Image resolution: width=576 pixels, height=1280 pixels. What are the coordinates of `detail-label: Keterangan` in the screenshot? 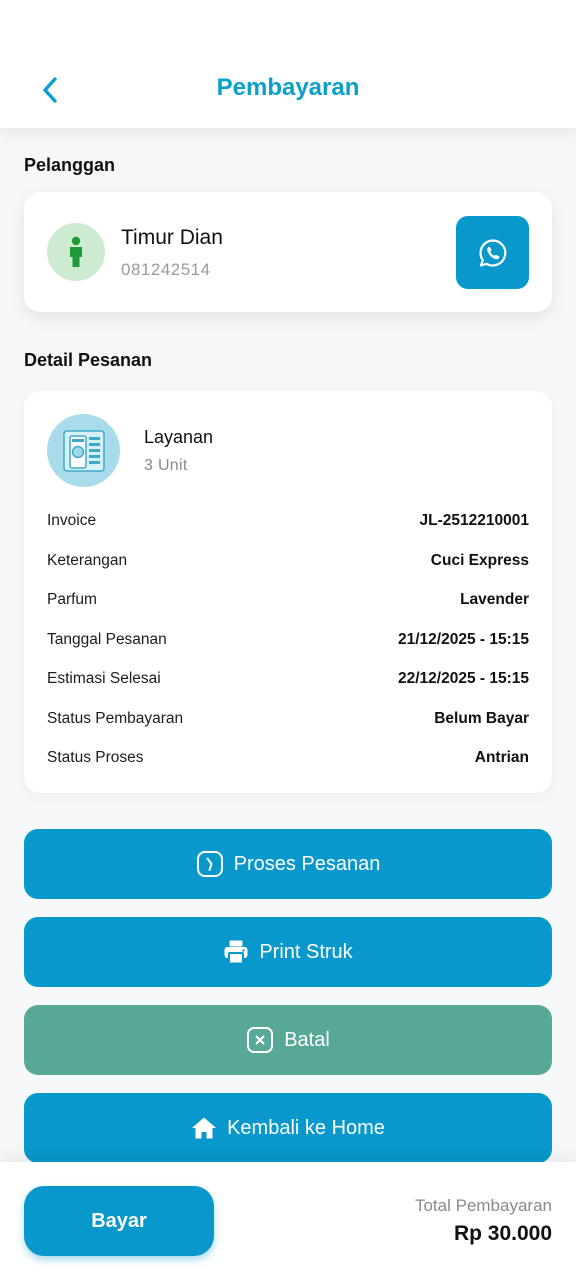 It's located at (87, 560).